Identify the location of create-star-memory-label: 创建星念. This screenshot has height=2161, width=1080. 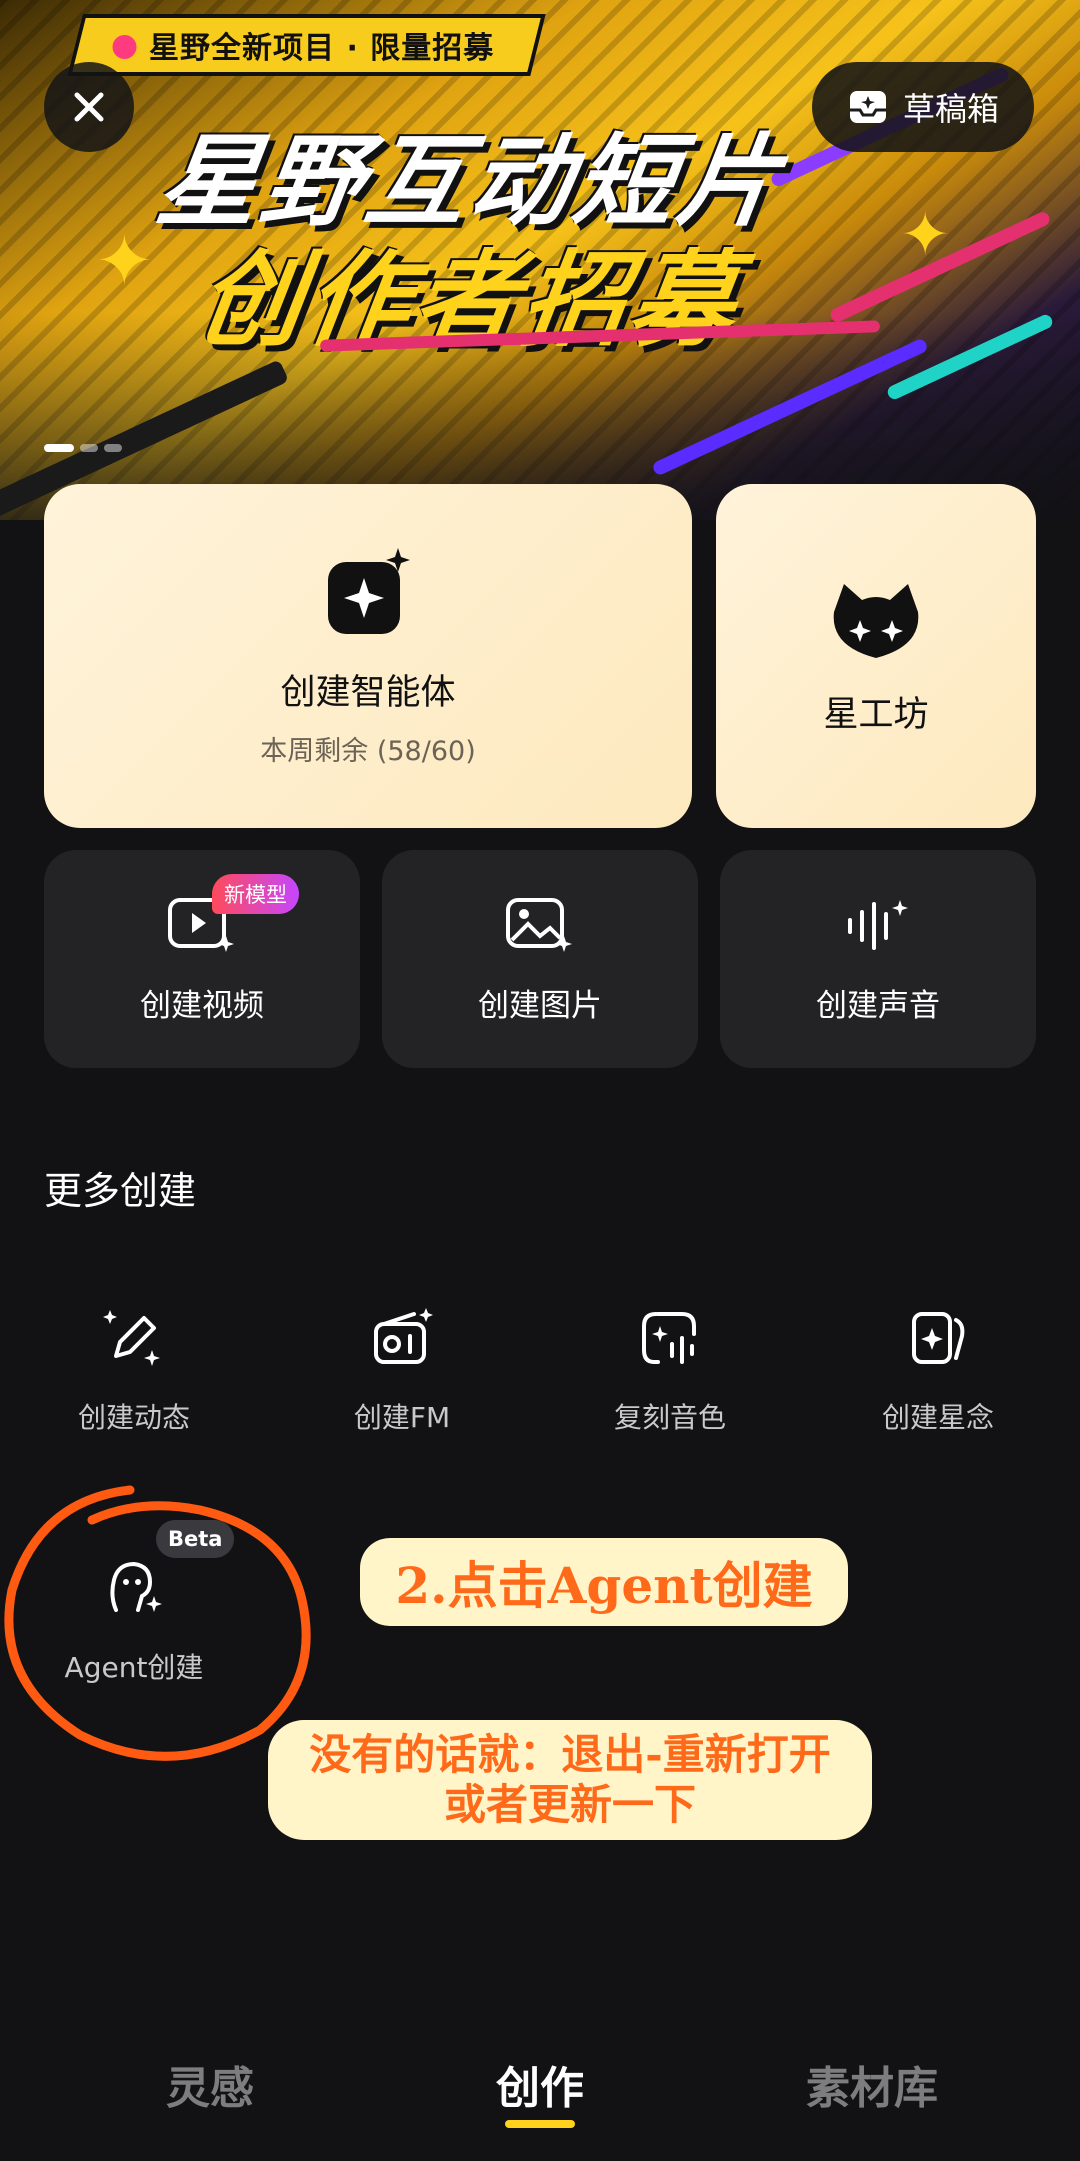
(937, 1417).